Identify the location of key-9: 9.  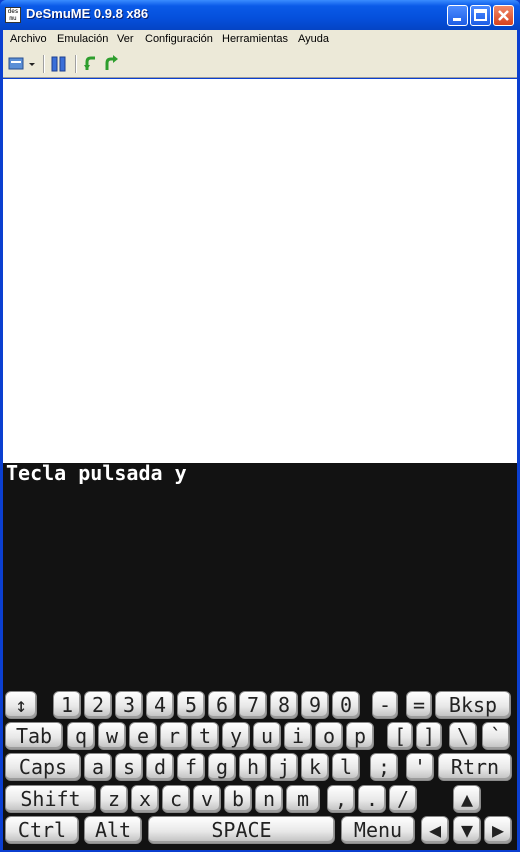
(315, 705).